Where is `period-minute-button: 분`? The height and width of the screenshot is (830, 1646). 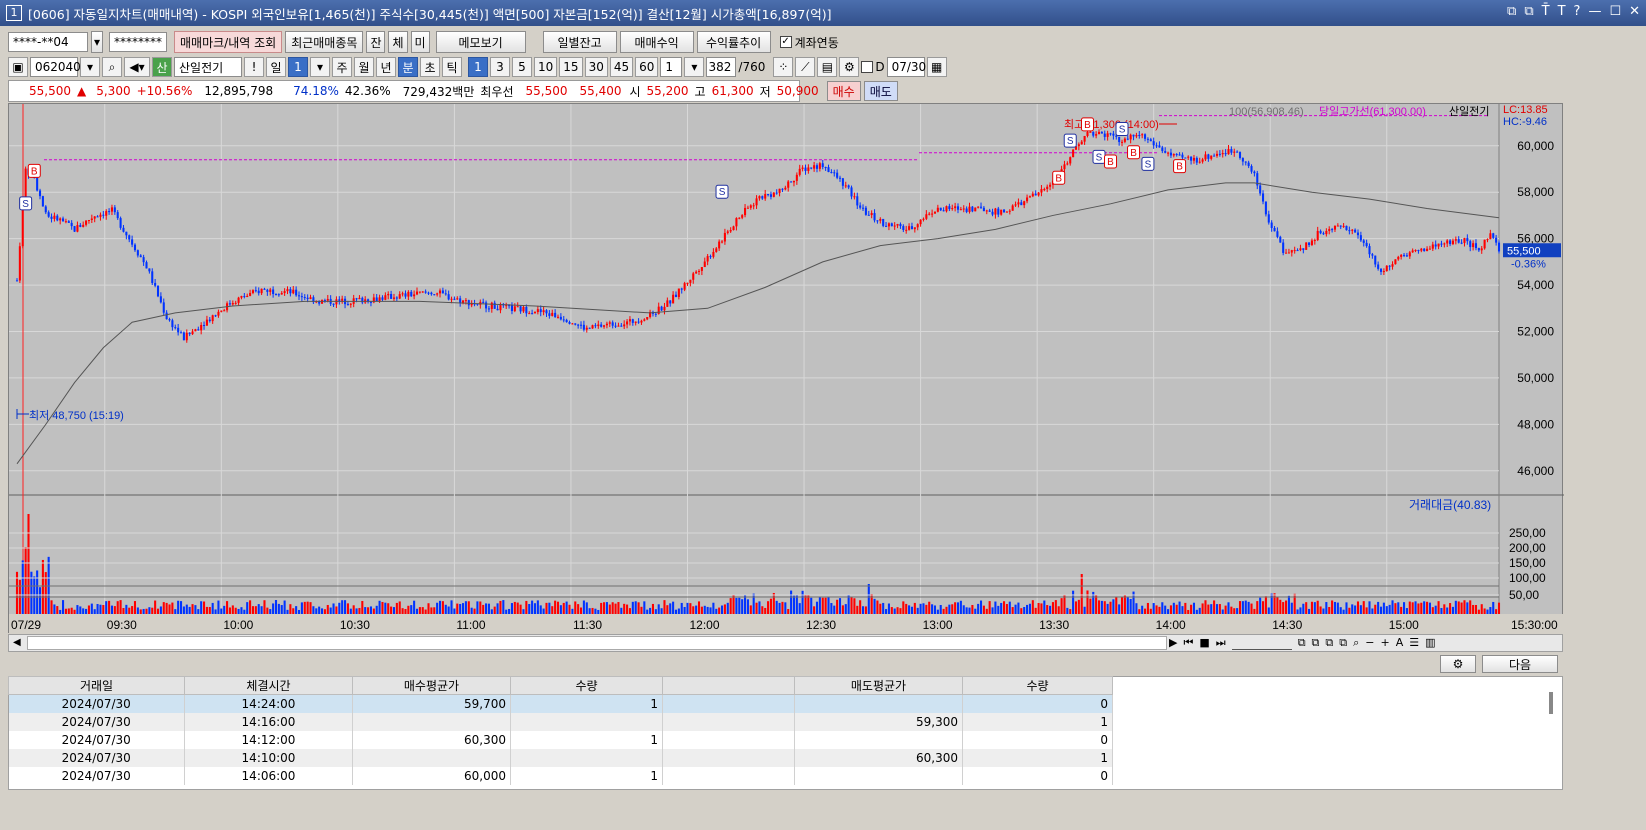 period-minute-button: 분 is located at coordinates (408, 67).